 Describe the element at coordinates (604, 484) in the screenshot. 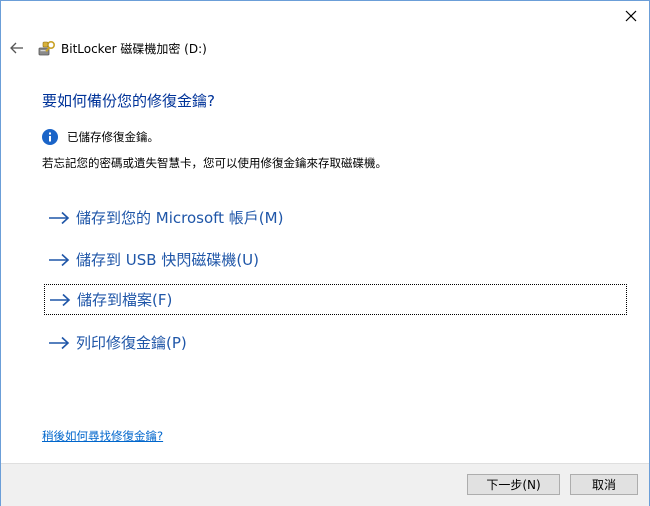

I see `cancel-button: 取消` at that location.